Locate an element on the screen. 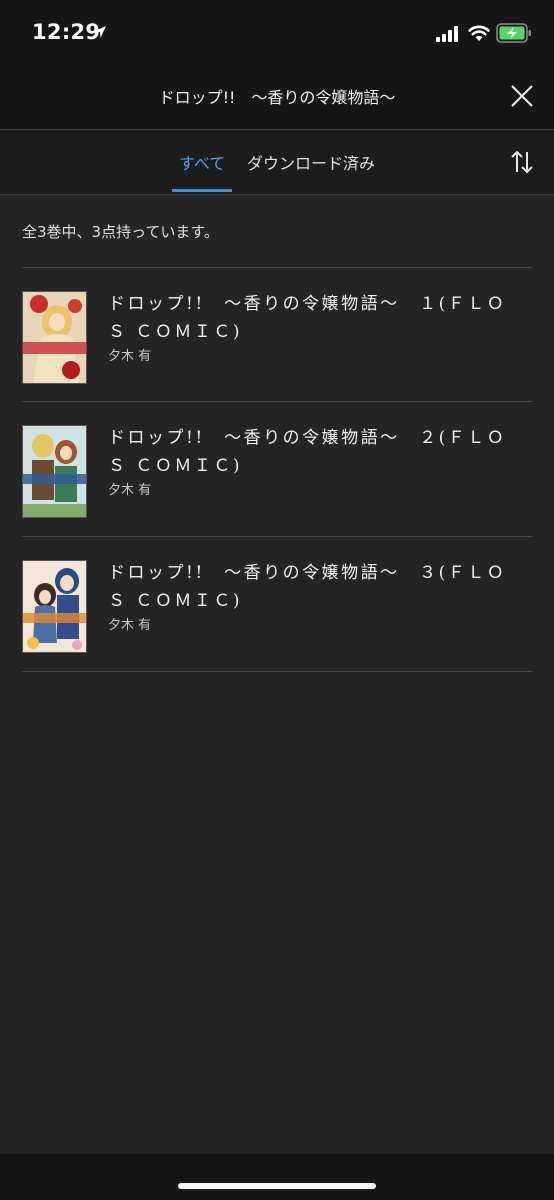  list-item: ドロップ!! 〜香りの令嬢物語〜 １(ＦＬＯＳ ＣＯＭＩＣ) 夕木 有 is located at coordinates (277, 335).